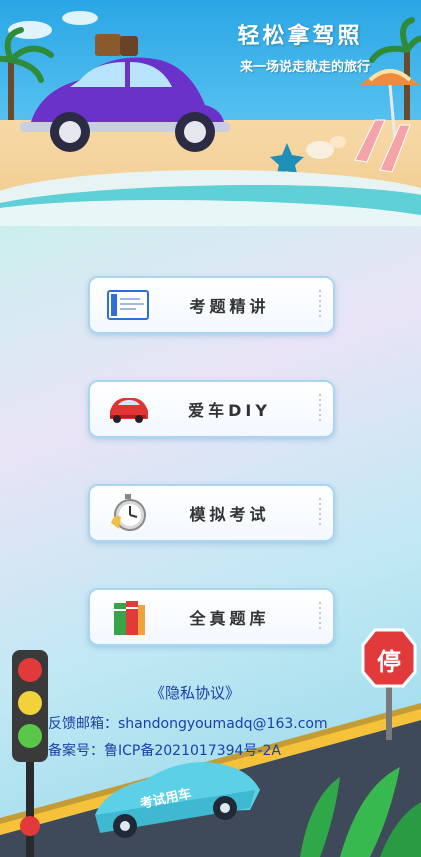 This screenshot has width=421, height=857. Describe the element at coordinates (229, 618) in the screenshot. I see `menu-label-question-bank: 全真题库` at that location.